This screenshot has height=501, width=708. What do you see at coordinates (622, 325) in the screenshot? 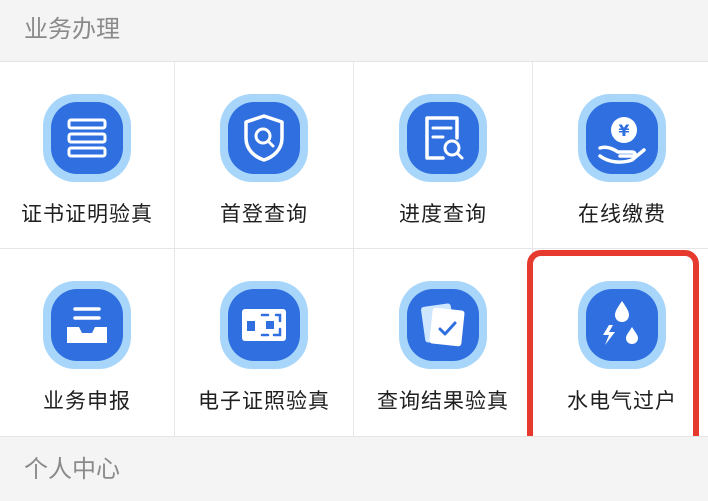
I see `water-electric-icon` at bounding box center [622, 325].